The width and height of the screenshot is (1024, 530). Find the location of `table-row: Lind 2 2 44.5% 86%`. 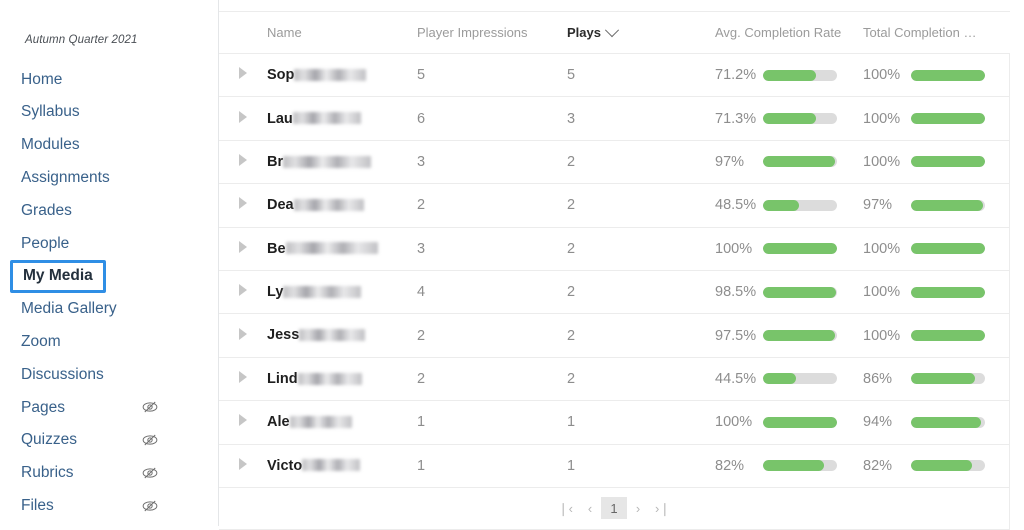

table-row: Lind 2 2 44.5% 86% is located at coordinates (614, 379).